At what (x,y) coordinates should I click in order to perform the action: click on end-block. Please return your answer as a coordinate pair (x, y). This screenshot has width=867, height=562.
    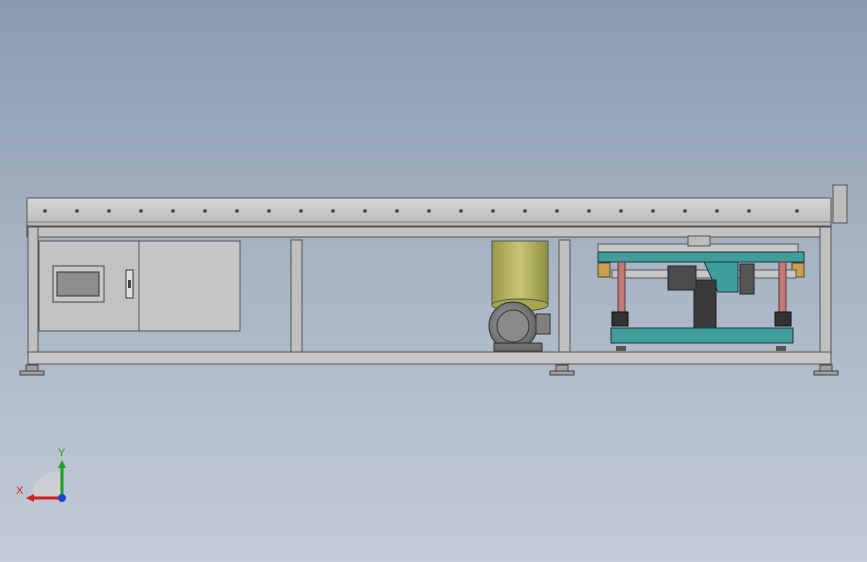
    Looking at the image, I should click on (840, 204).